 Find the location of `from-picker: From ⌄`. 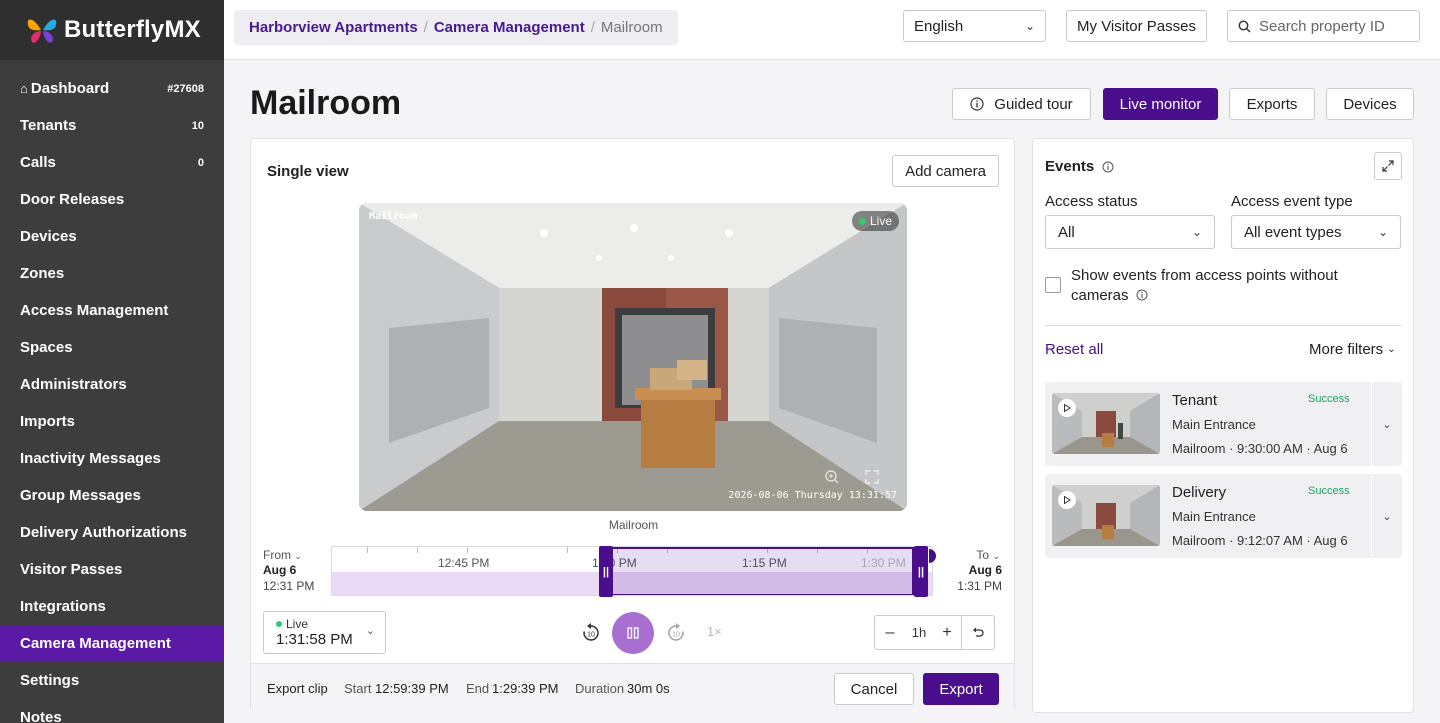

from-picker: From ⌄ is located at coordinates (282, 555).